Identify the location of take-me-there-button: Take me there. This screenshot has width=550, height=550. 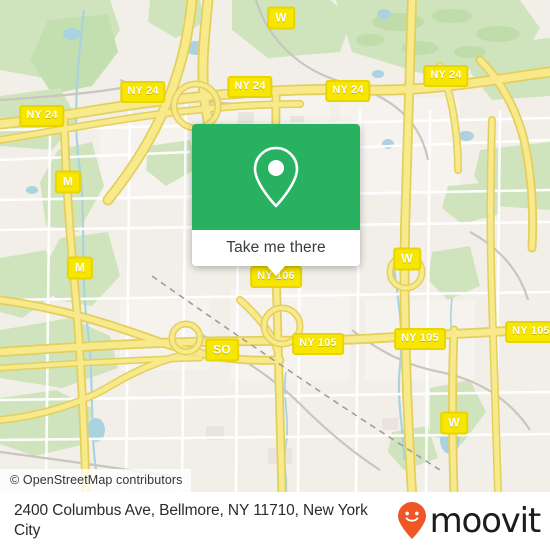
(276, 253).